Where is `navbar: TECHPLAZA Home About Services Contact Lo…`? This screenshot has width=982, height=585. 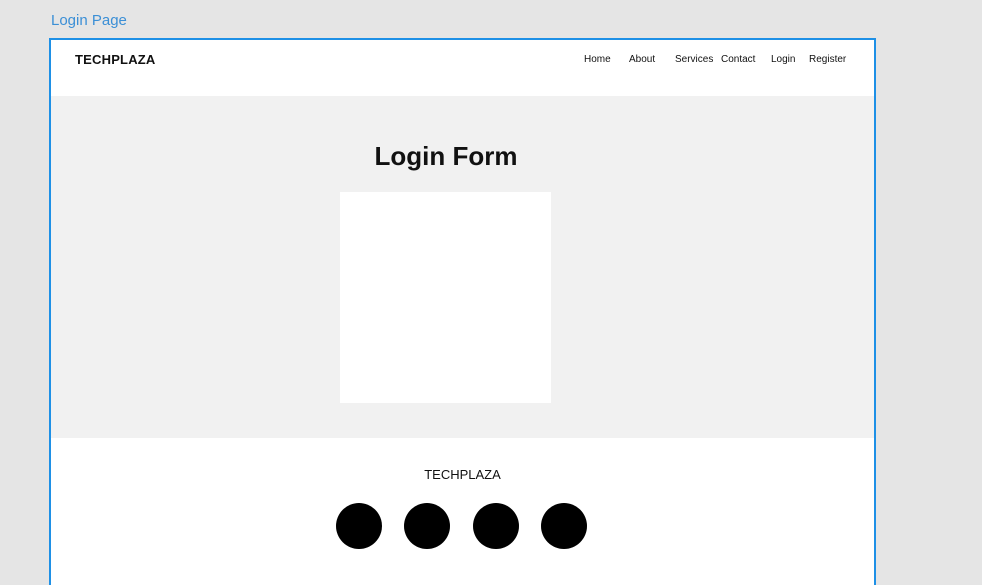 navbar: TECHPLAZA Home About Services Contact Lo… is located at coordinates (462, 68).